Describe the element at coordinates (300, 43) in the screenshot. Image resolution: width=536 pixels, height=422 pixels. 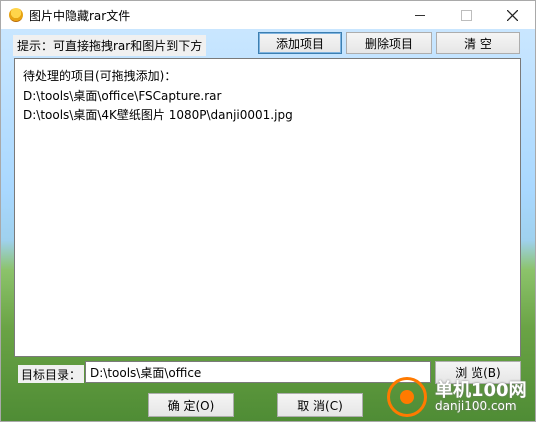
I see `add-item-button: 添加项目` at that location.